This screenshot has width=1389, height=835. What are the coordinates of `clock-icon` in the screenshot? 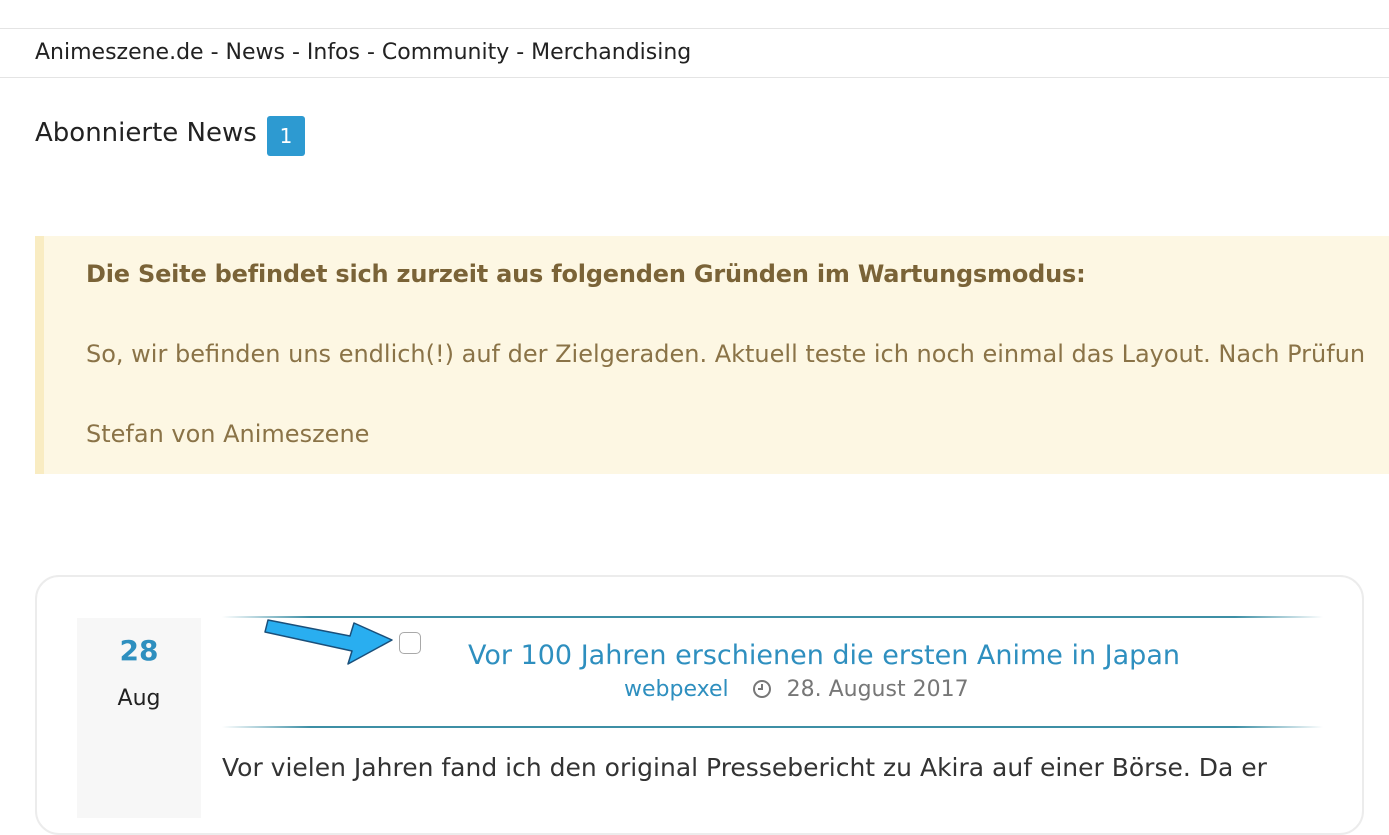 It's located at (761, 689).